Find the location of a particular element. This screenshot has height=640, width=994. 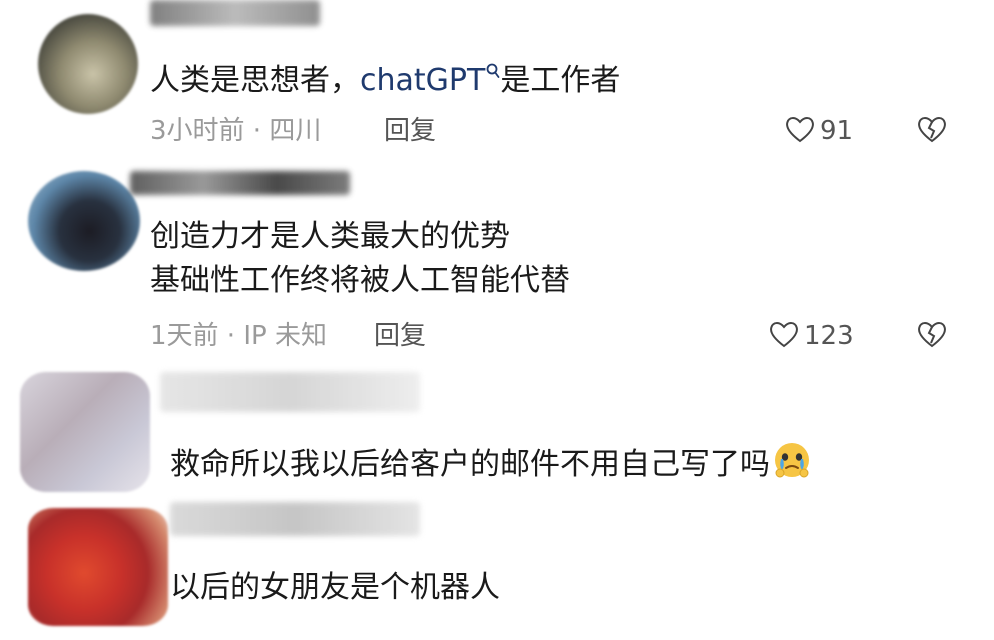

comment-text-part: 救命所以我以后给客户的邮件不用自己写了吗 is located at coordinates (470, 464).